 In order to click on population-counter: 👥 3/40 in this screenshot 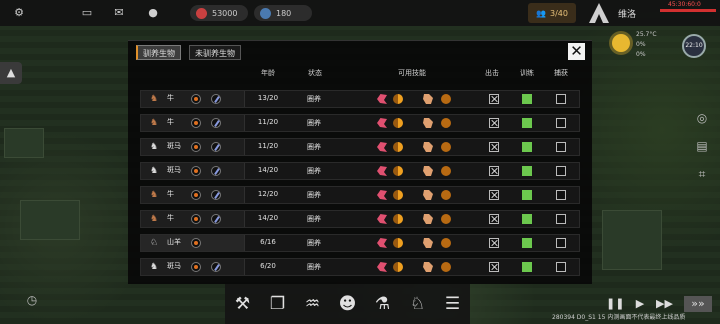, I will do `click(552, 13)`.